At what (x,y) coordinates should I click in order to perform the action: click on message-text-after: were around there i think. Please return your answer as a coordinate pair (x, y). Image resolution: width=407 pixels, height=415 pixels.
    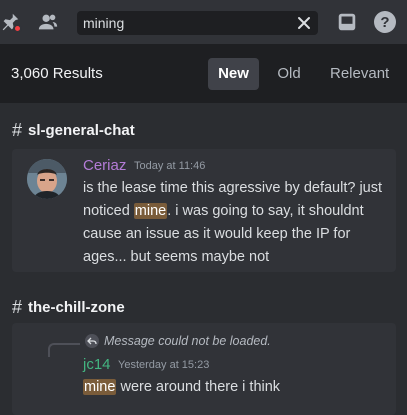
    Looking at the image, I should click on (198, 387).